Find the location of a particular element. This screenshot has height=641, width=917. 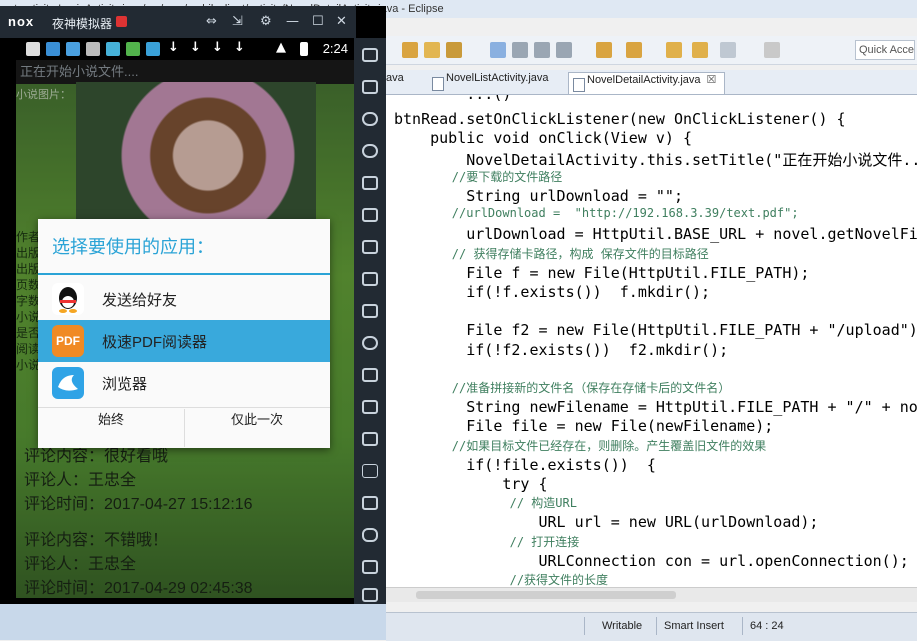

writable-status: Writable is located at coordinates (622, 626).